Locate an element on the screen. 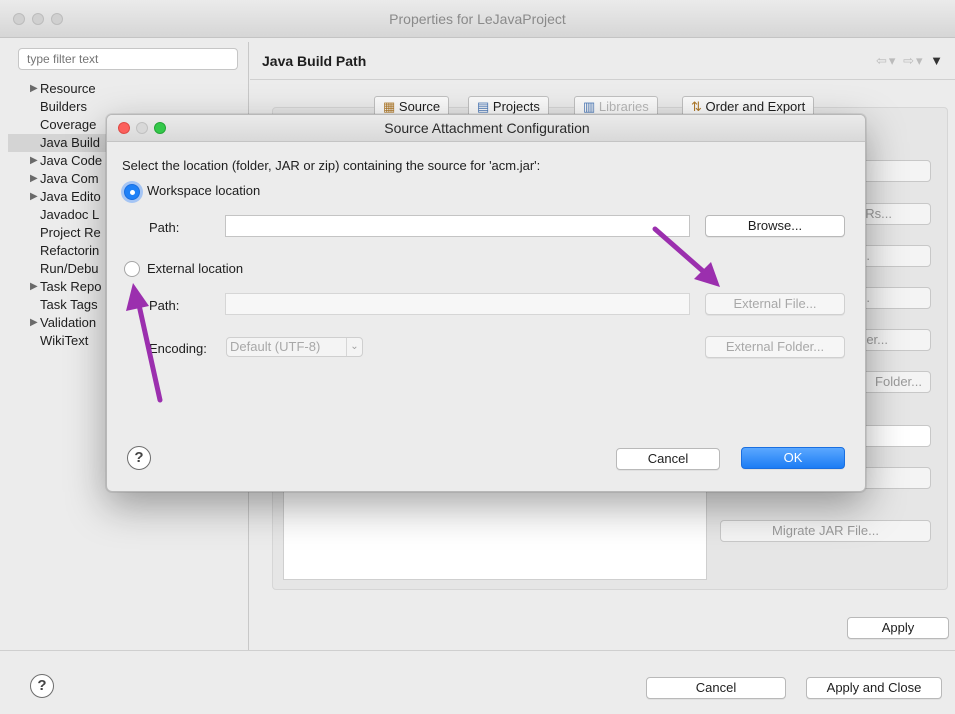  order-export-icon: ⇅ is located at coordinates (698, 106).